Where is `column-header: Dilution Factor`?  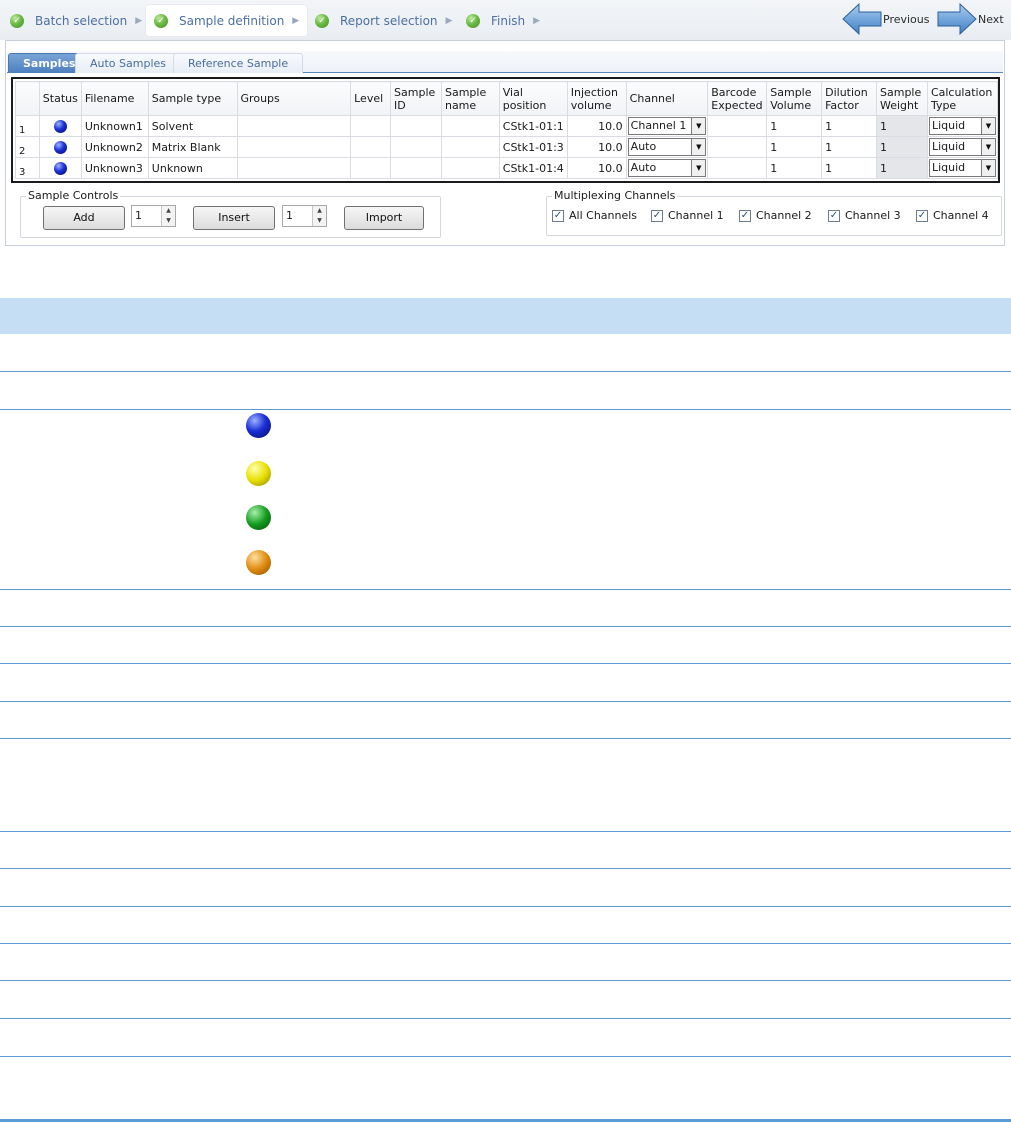 column-header: Dilution Factor is located at coordinates (849, 98).